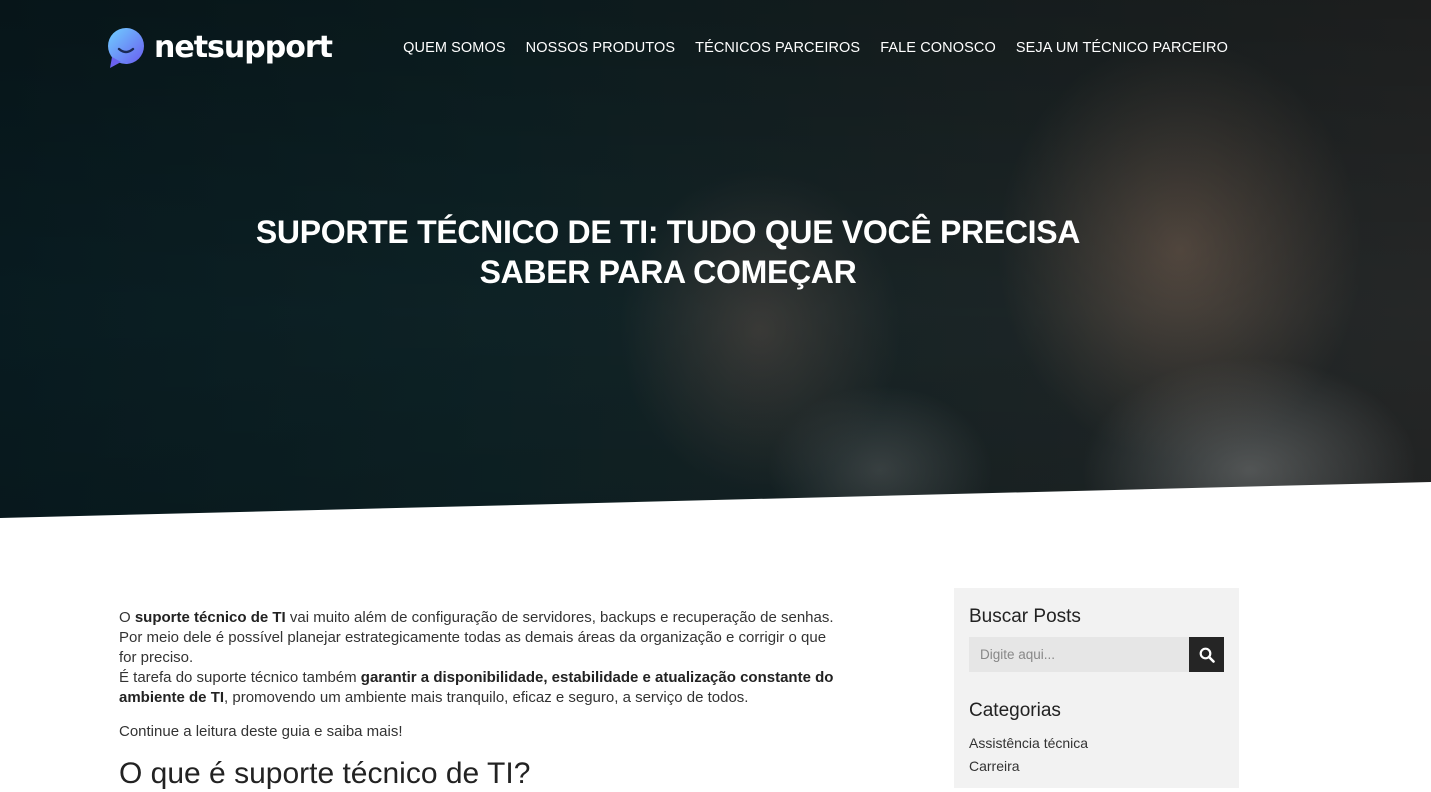 The width and height of the screenshot is (1431, 792). Describe the element at coordinates (243, 47) in the screenshot. I see `logo-text: netsupport` at that location.